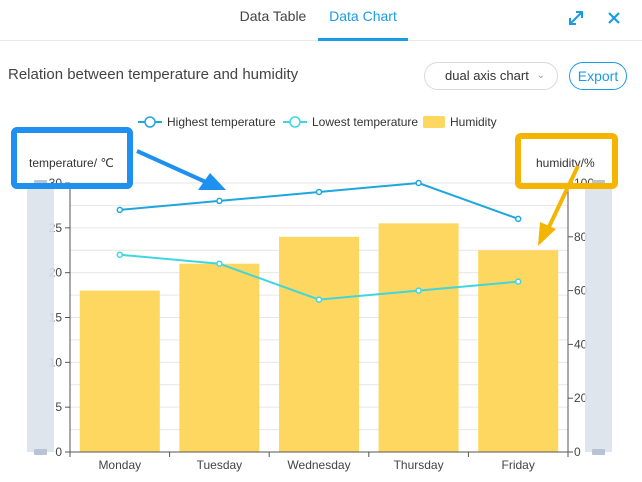 This screenshot has height=482, width=642. What do you see at coordinates (172, 167) in the screenshot?
I see `blue-arrow-shaft` at bounding box center [172, 167].